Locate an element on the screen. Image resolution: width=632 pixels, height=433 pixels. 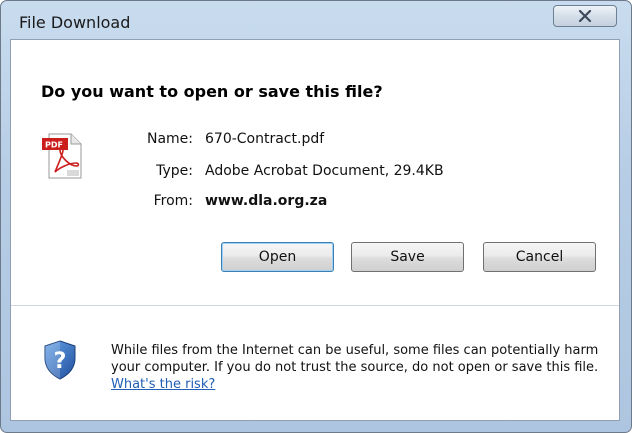
close-icon is located at coordinates (585, 16).